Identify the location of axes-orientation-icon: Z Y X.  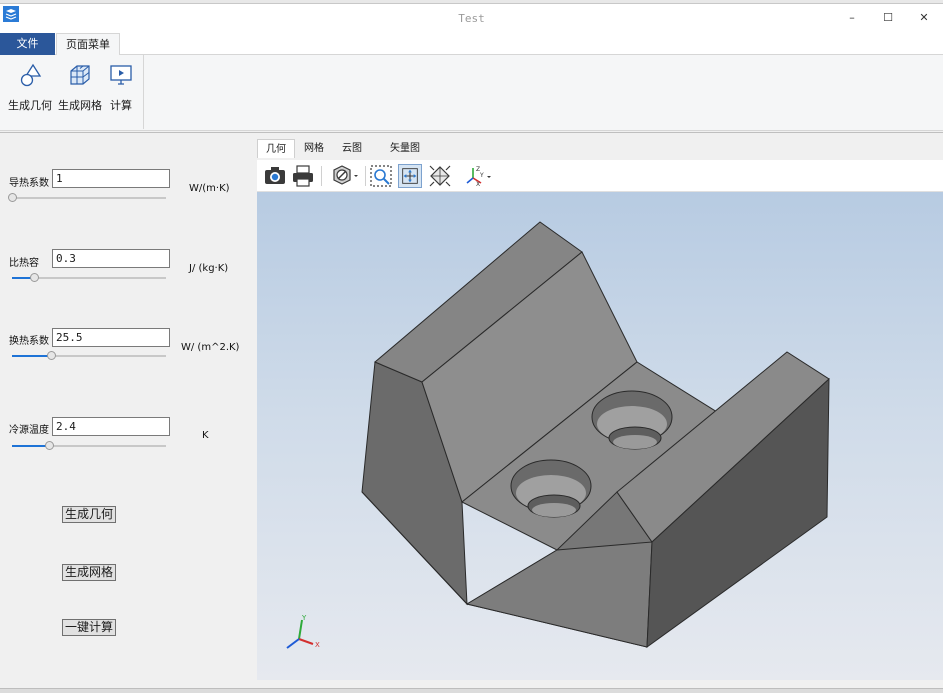
(479, 176).